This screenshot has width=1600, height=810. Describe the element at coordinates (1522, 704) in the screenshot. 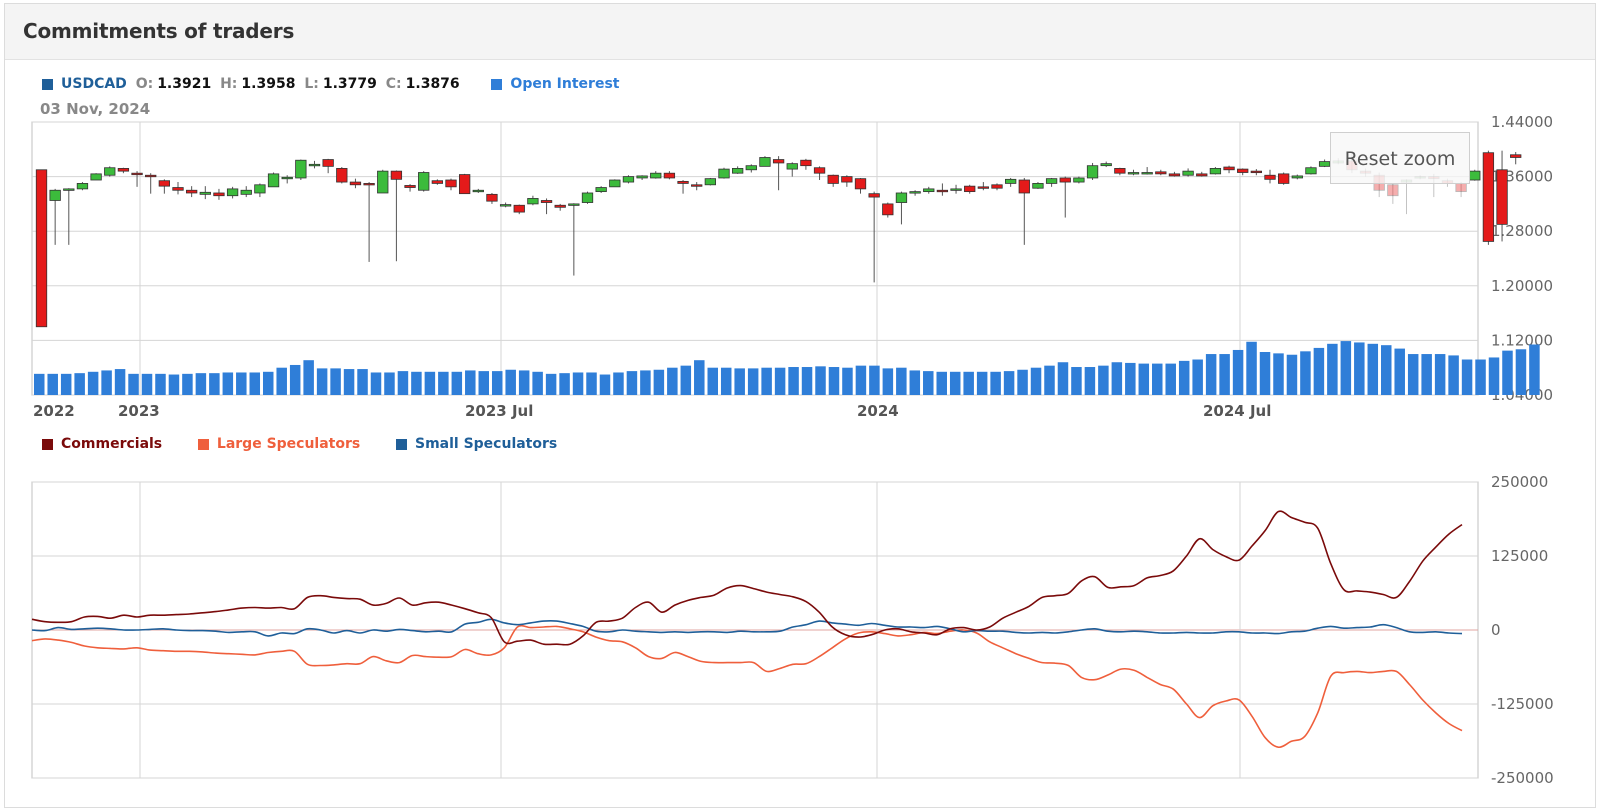

I see `positions-y-tick-label: -125000` at that location.